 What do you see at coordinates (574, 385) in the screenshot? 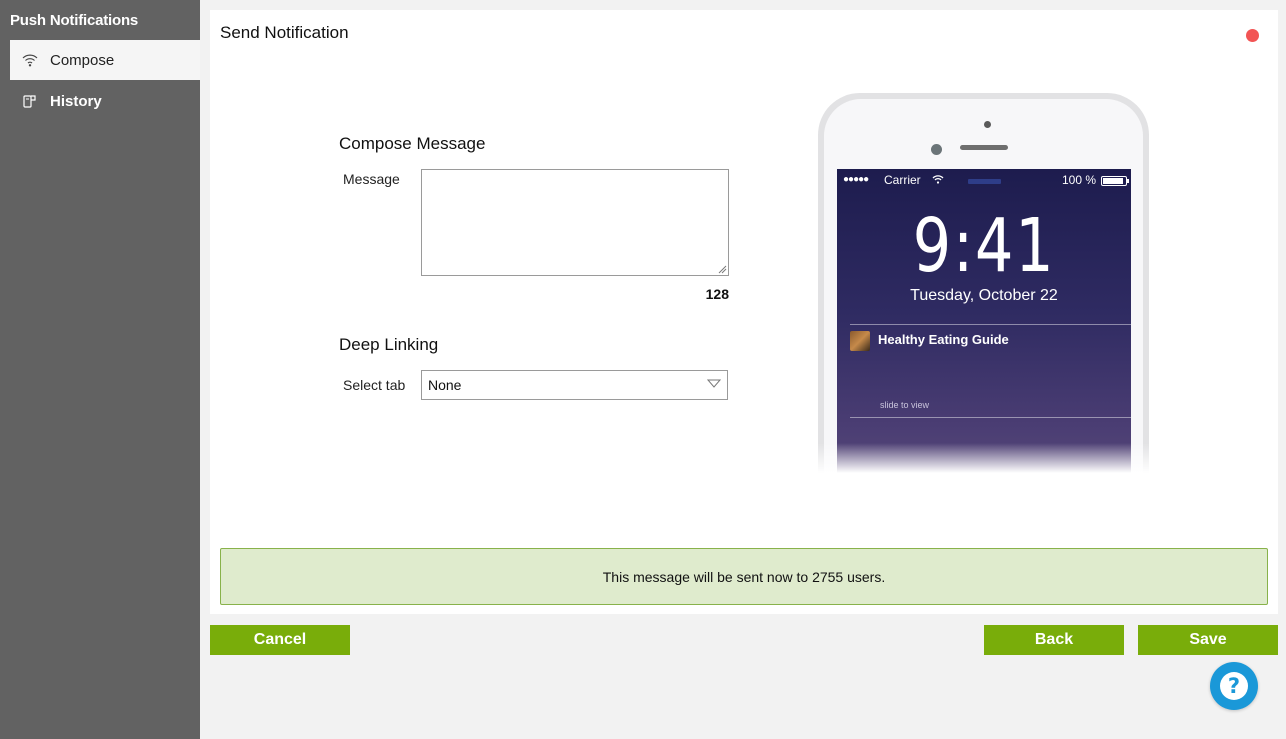
I see `select-tab-dropdown: None` at bounding box center [574, 385].